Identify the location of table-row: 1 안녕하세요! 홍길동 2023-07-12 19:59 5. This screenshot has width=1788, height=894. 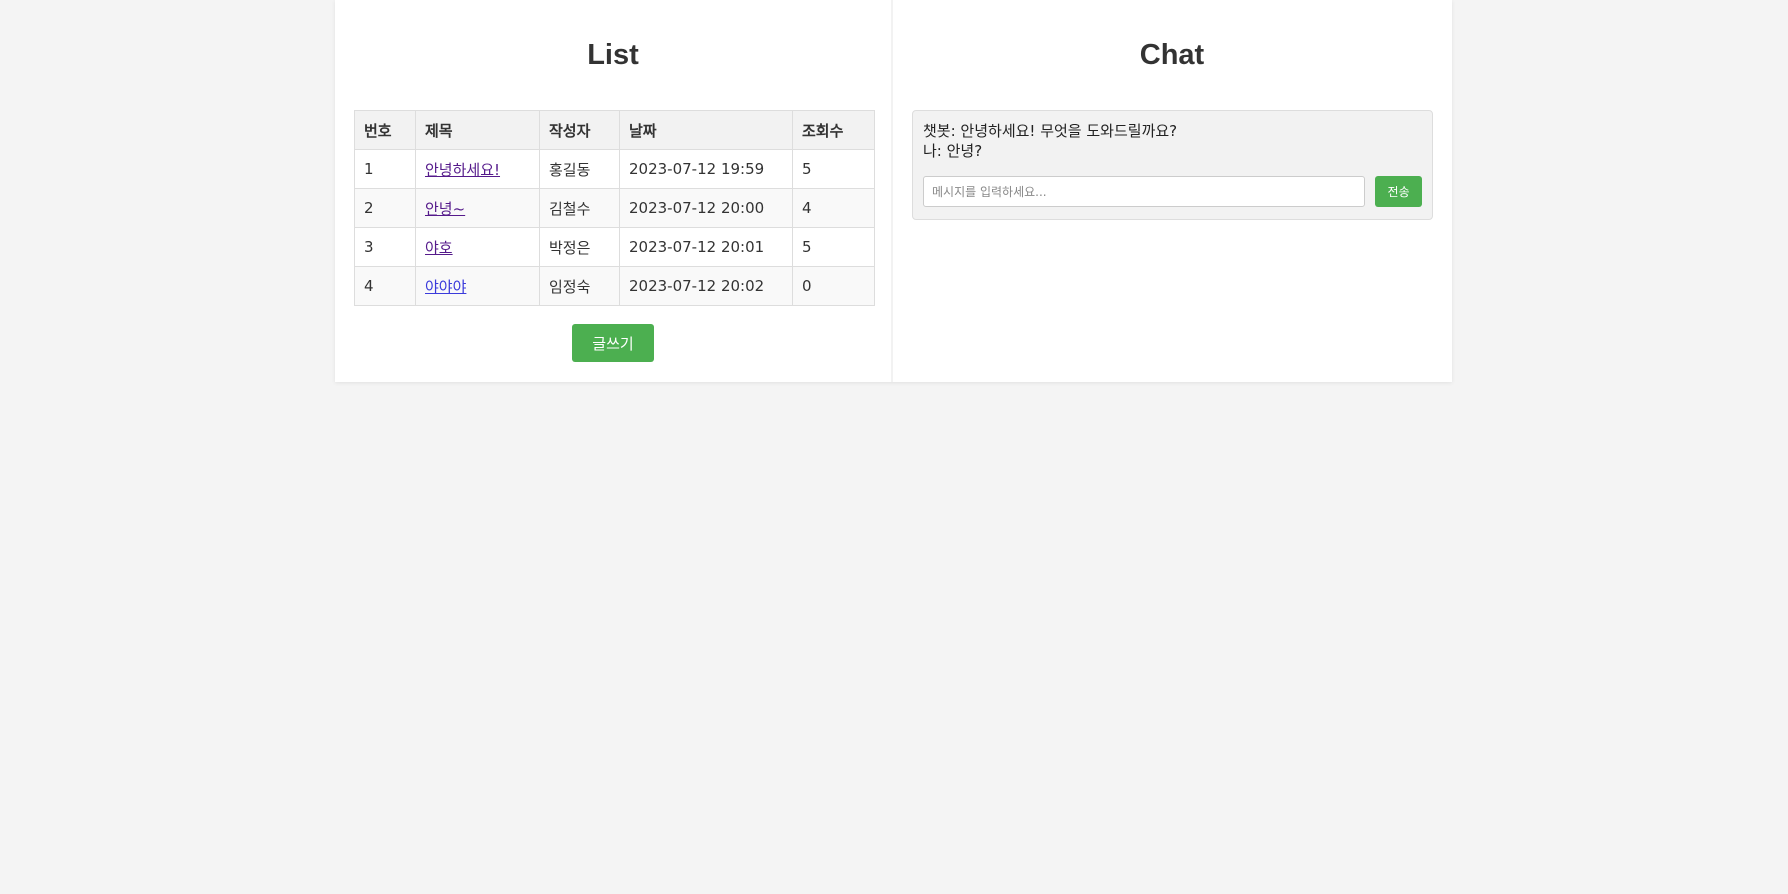
(614, 169).